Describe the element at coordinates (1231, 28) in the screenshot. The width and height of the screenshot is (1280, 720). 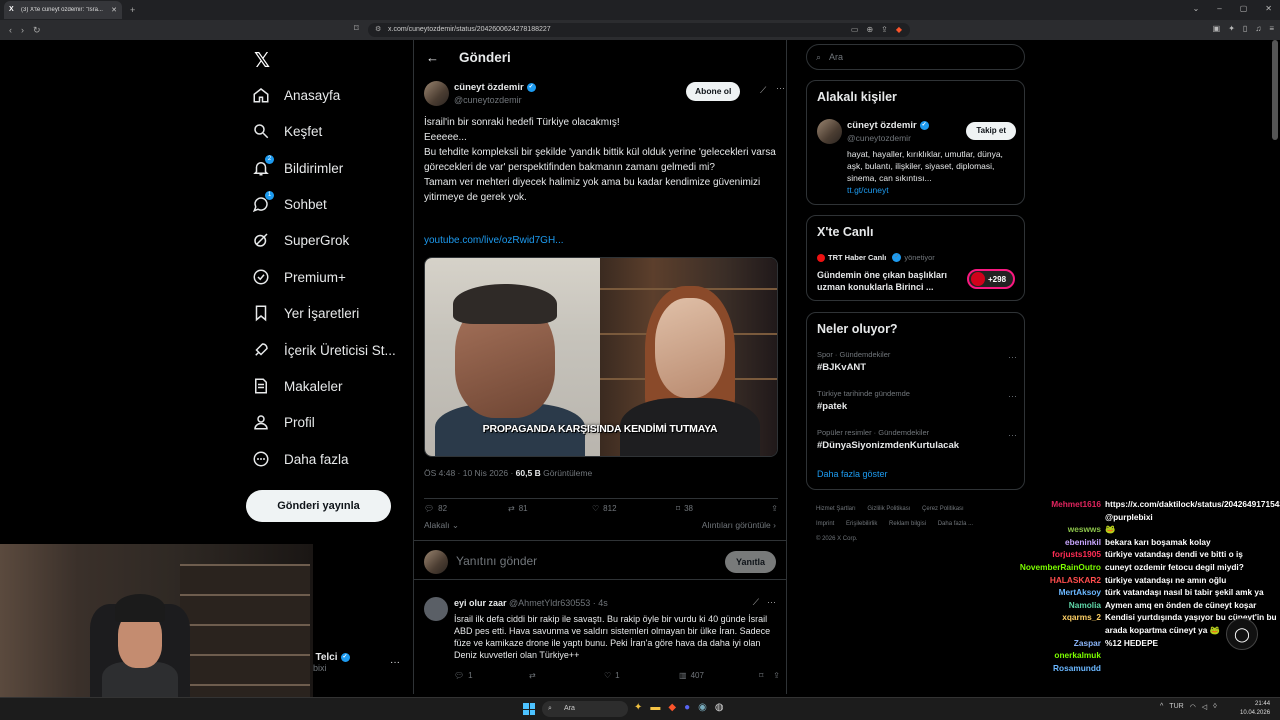
I see `puzzle-icon: ✦` at that location.